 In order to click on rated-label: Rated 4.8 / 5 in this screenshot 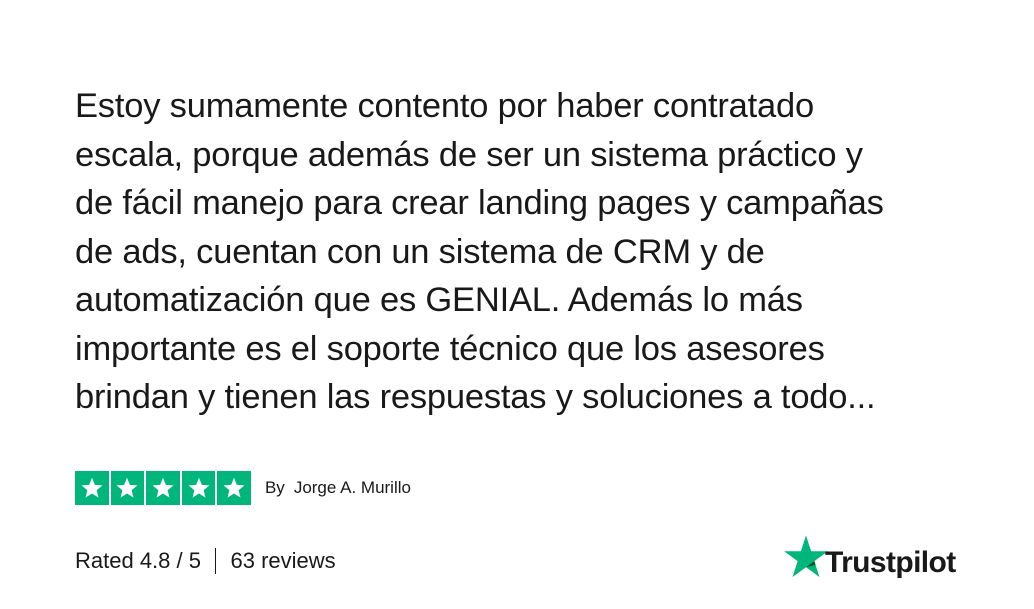, I will do `click(138, 560)`.